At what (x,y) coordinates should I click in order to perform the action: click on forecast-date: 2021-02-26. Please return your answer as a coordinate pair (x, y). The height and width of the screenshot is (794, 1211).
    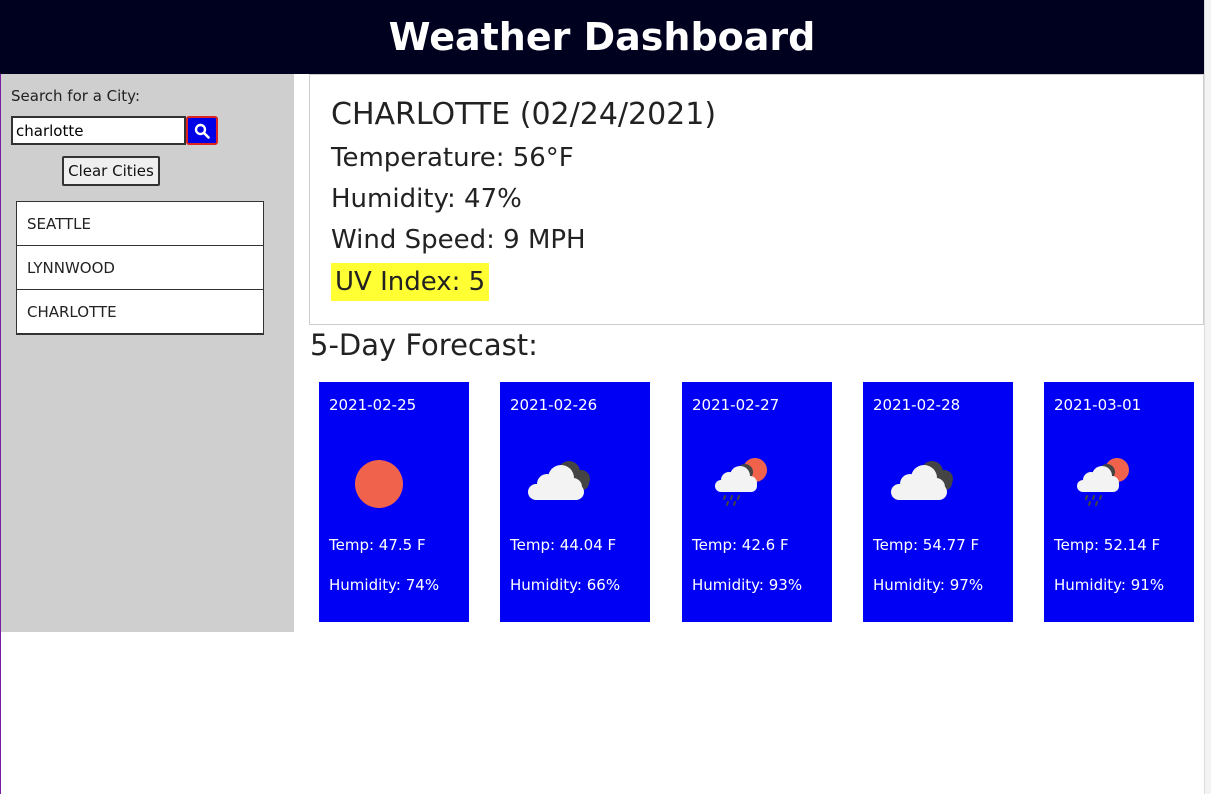
    Looking at the image, I should click on (554, 405).